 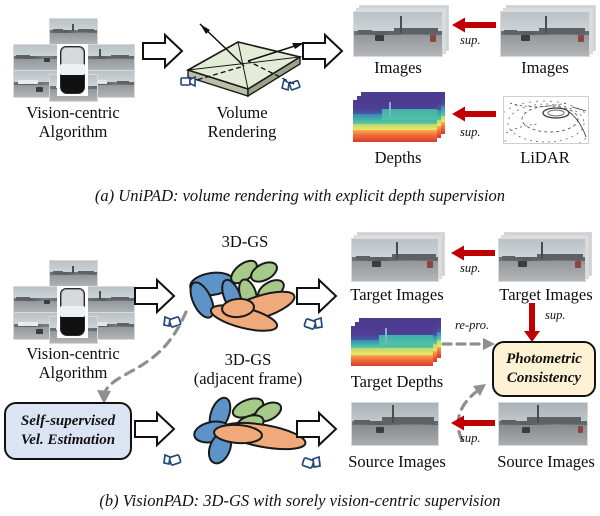 What do you see at coordinates (248, 378) in the screenshot?
I see `panel-b-gs-adjacent-line2: (adjacent frame)` at bounding box center [248, 378].